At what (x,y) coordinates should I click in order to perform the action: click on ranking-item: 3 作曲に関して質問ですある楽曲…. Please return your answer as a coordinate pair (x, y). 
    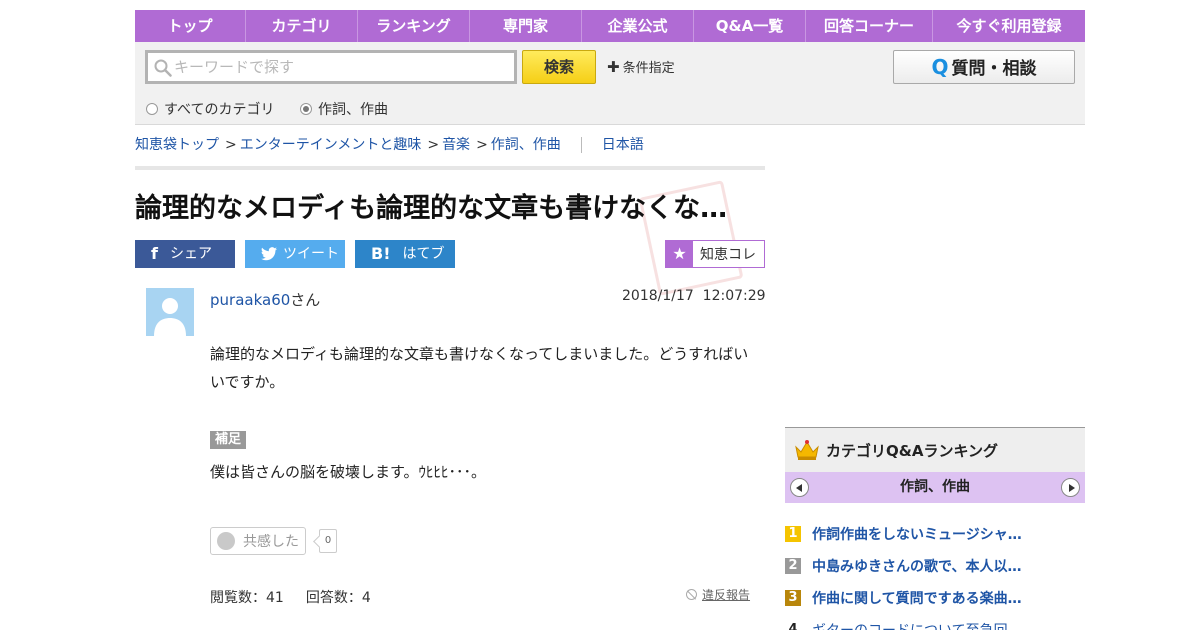
    Looking at the image, I should click on (935, 598).